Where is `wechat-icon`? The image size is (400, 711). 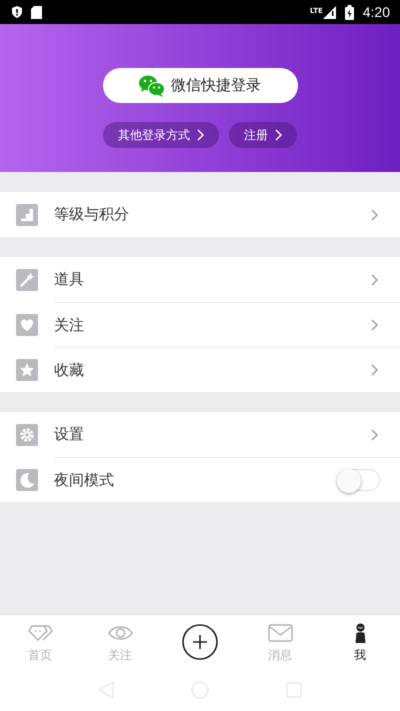
wechat-icon is located at coordinates (152, 85).